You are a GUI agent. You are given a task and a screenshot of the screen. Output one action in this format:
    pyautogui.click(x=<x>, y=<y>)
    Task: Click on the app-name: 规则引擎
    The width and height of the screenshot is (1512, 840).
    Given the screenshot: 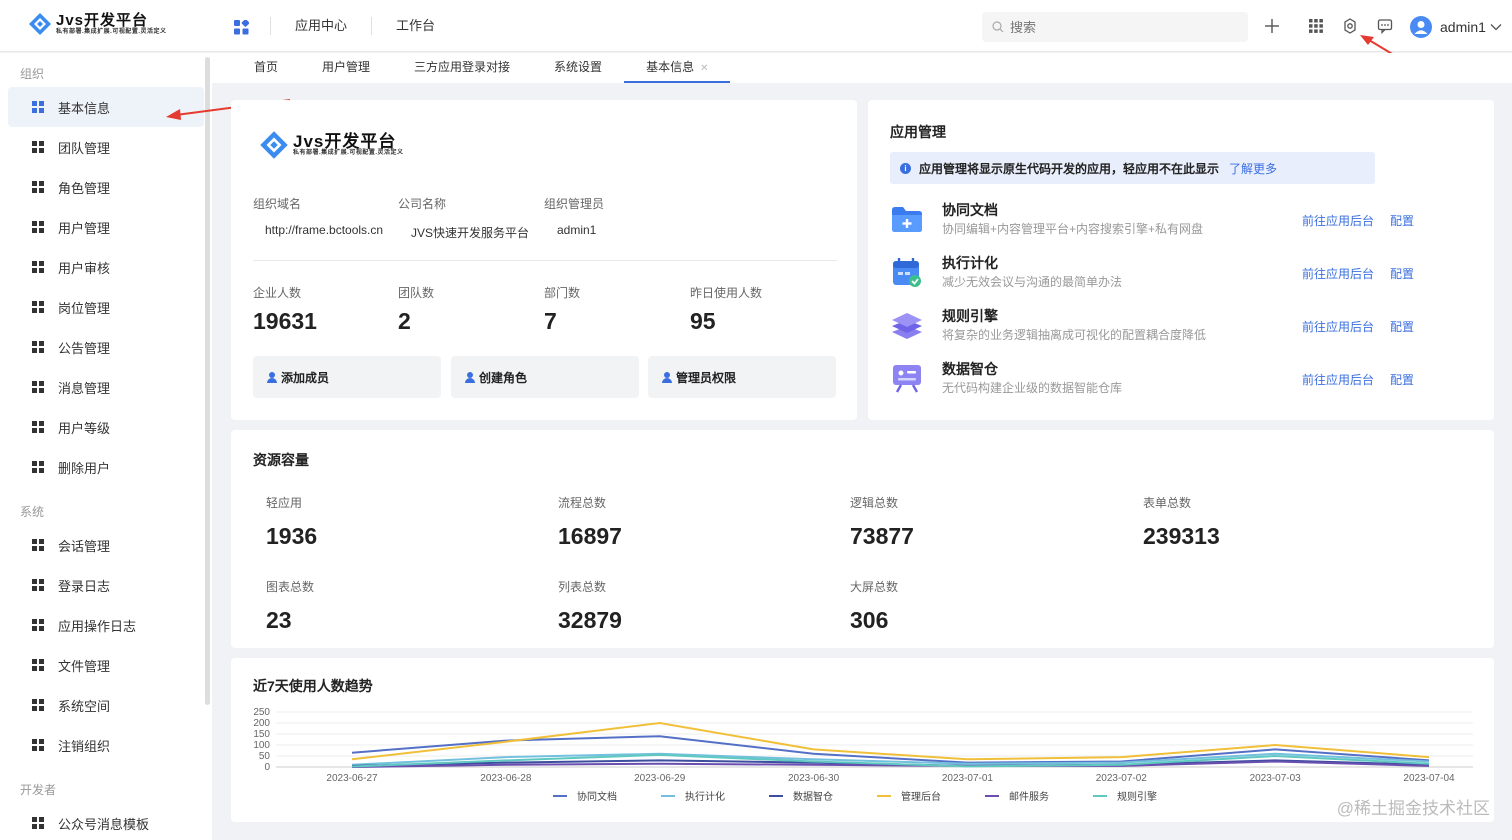 What is the action you would take?
    pyautogui.click(x=970, y=316)
    